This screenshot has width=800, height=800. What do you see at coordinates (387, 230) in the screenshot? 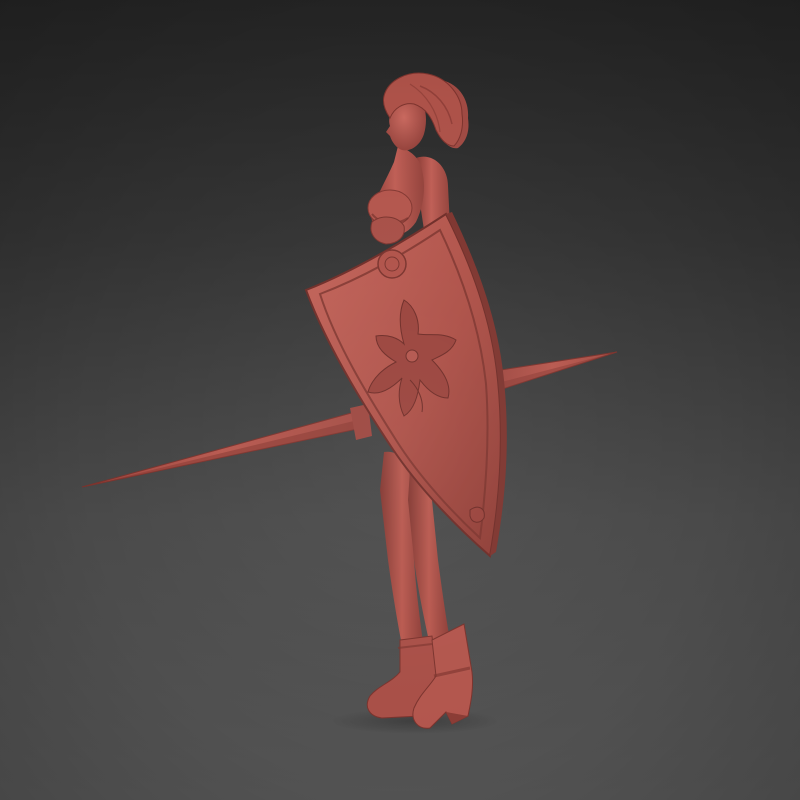
I see `hand` at bounding box center [387, 230].